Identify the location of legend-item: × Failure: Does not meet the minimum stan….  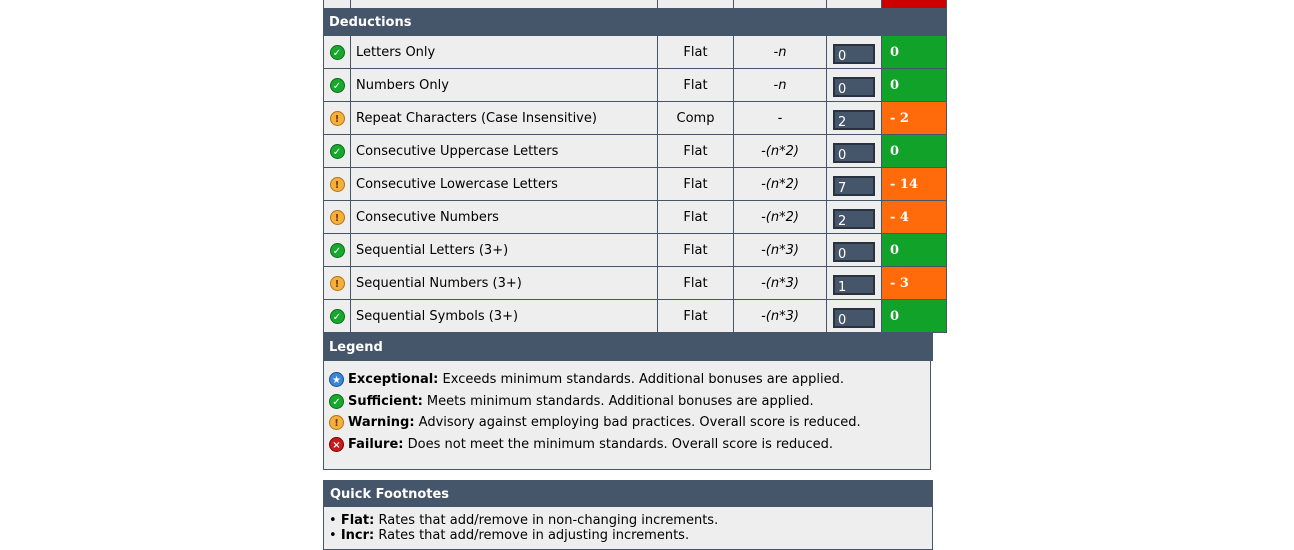
(627, 445).